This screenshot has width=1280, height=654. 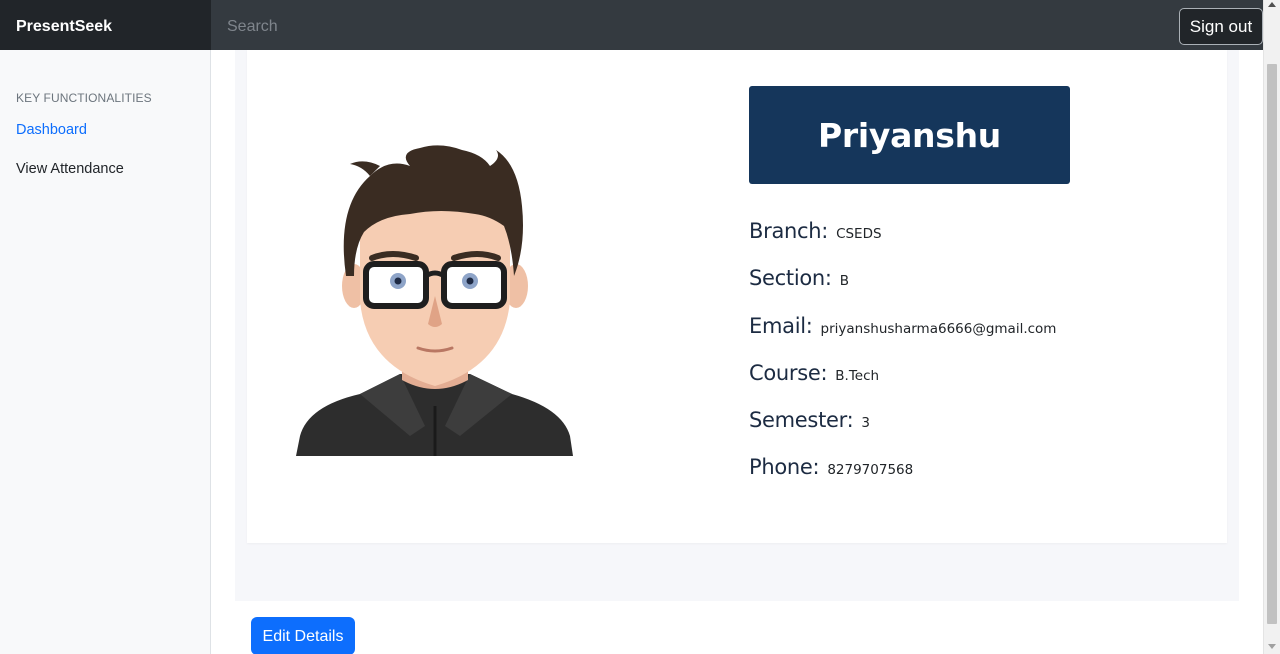 I want to click on field-phone: Phone: 8279707568, so click(x=831, y=467).